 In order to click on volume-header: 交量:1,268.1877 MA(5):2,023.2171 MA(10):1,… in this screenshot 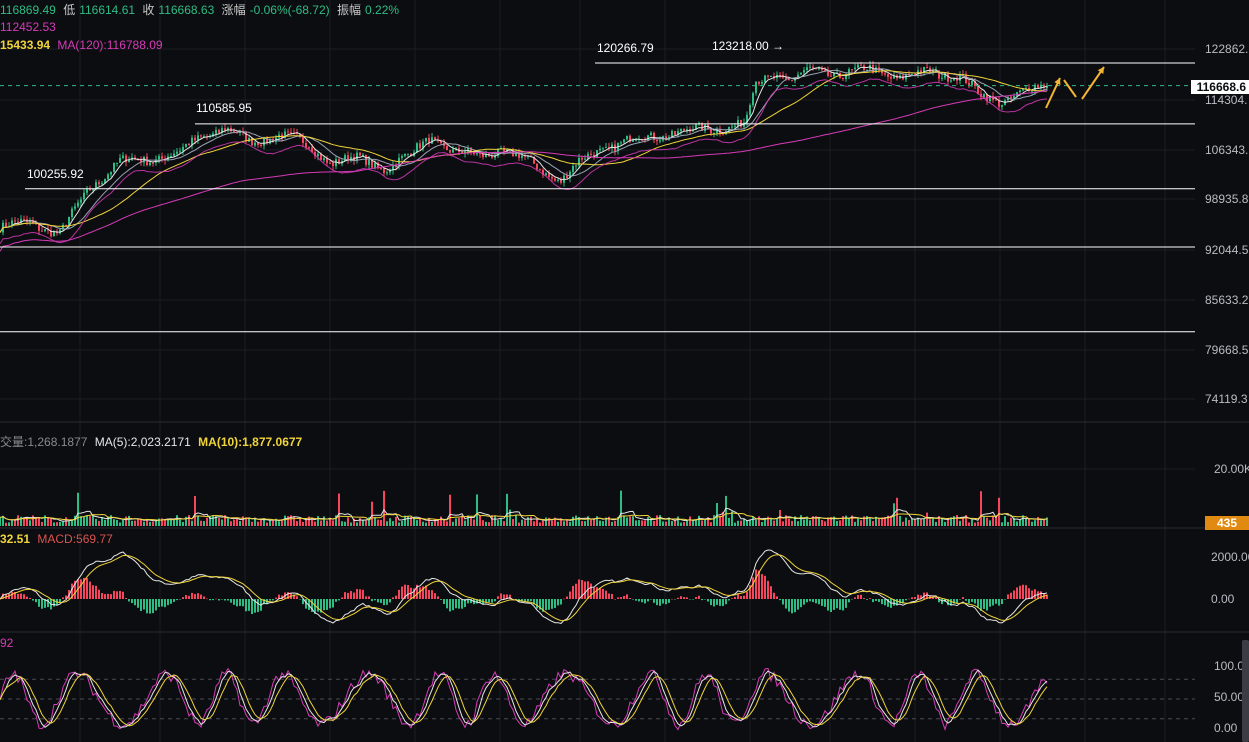, I will do `click(153, 441)`.